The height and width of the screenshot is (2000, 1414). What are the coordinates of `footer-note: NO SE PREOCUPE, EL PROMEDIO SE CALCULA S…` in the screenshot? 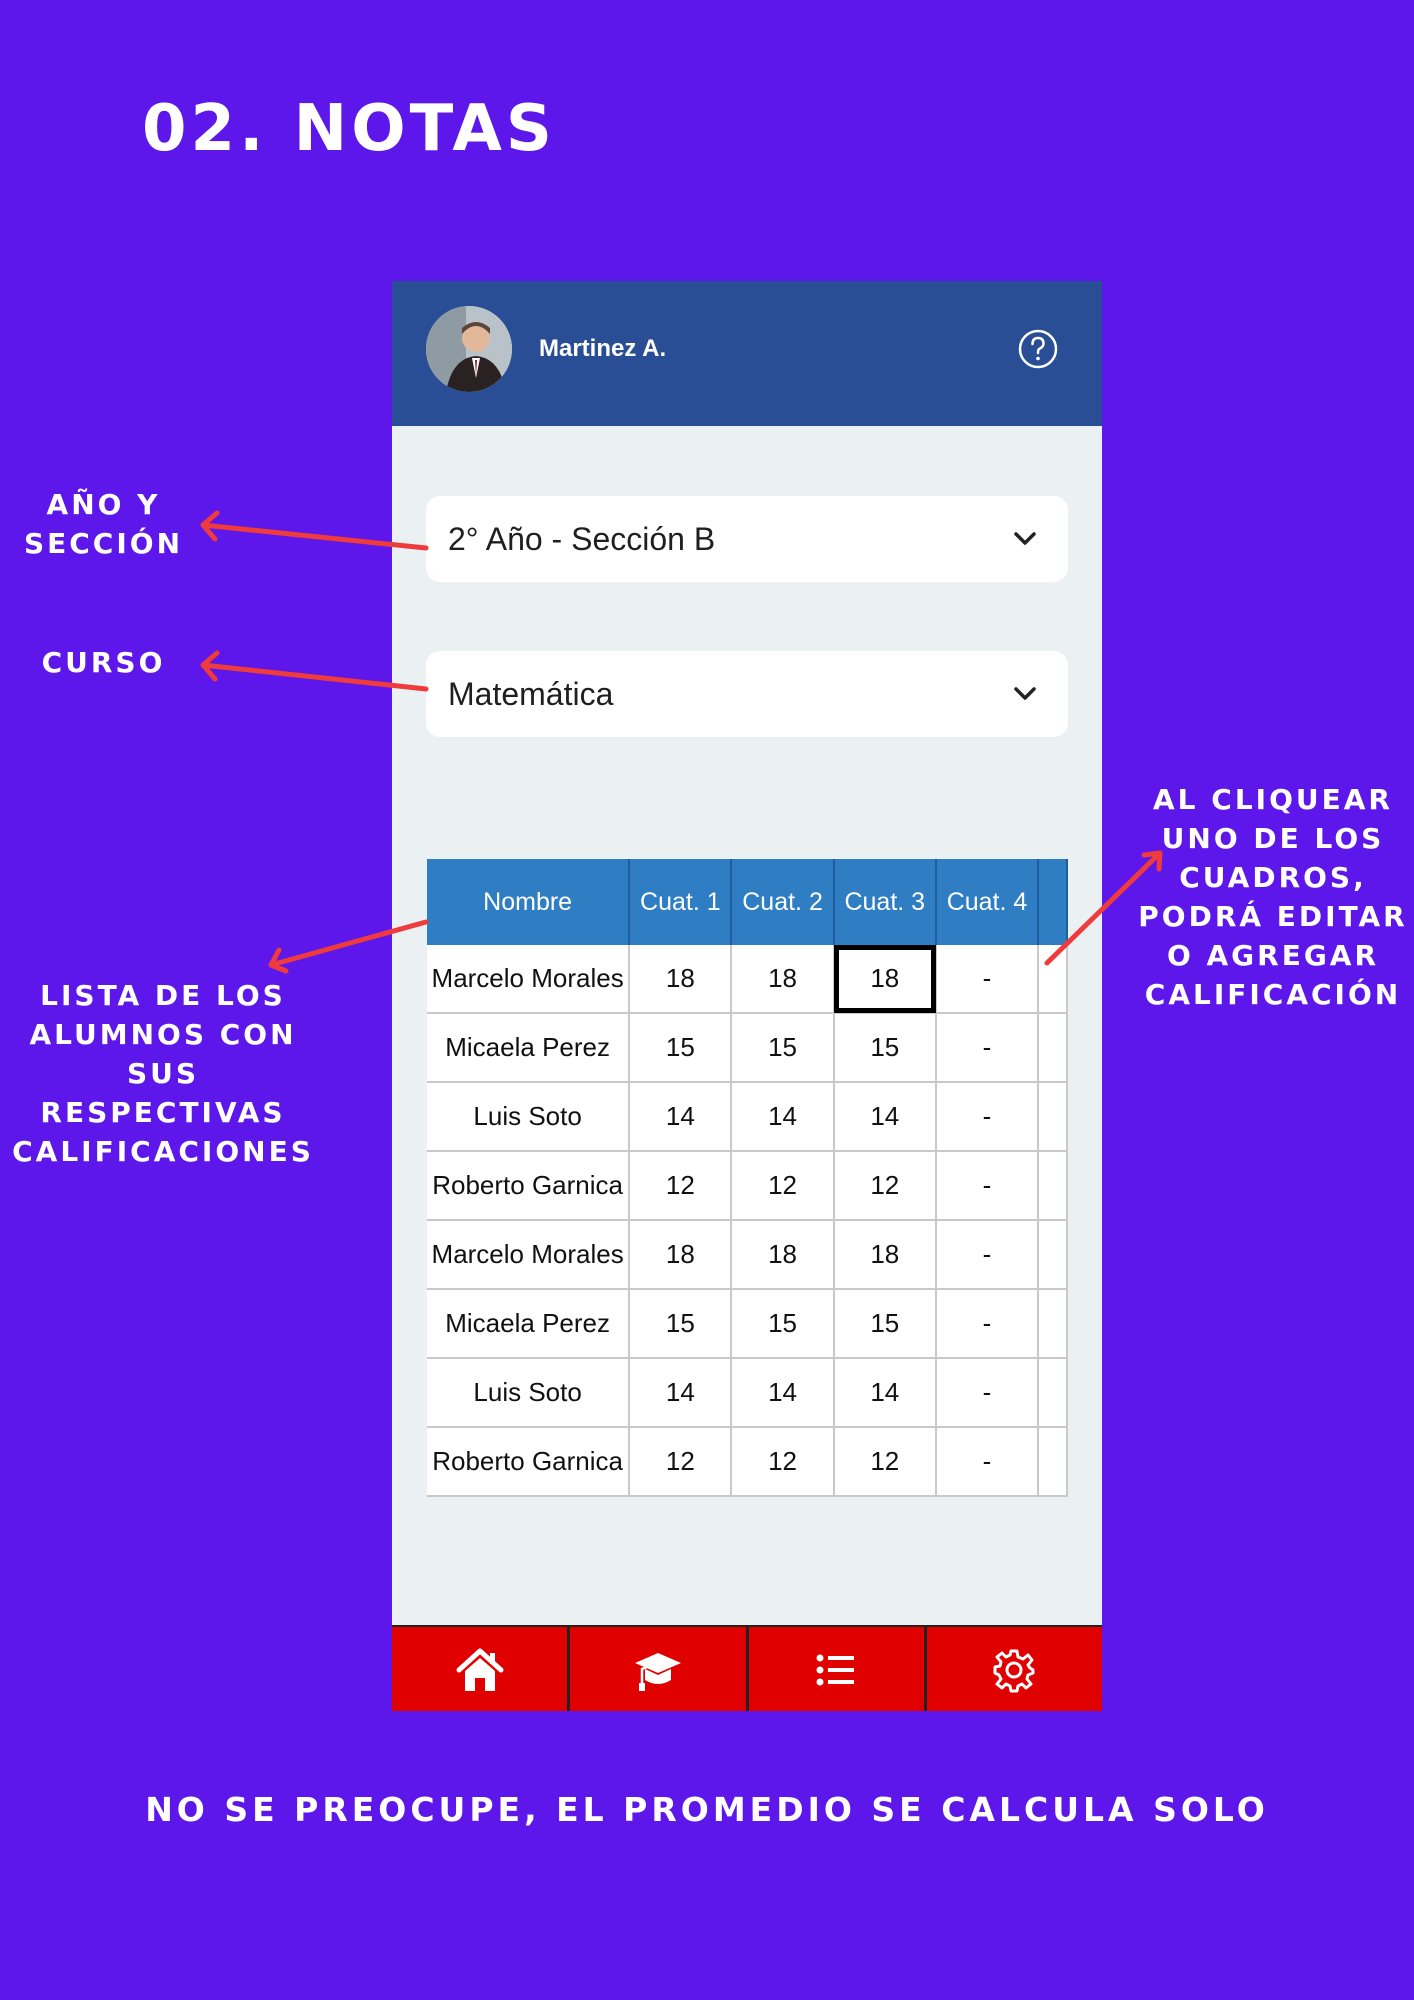 It's located at (707, 1809).